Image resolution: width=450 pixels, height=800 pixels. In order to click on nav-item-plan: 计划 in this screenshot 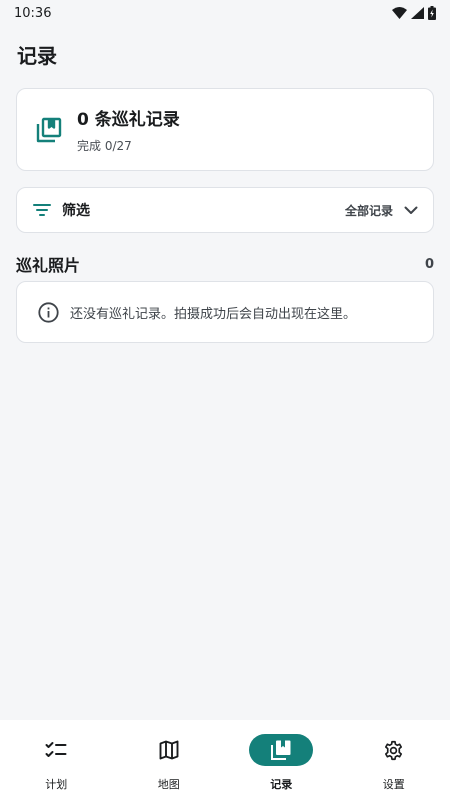, I will do `click(56, 760)`.